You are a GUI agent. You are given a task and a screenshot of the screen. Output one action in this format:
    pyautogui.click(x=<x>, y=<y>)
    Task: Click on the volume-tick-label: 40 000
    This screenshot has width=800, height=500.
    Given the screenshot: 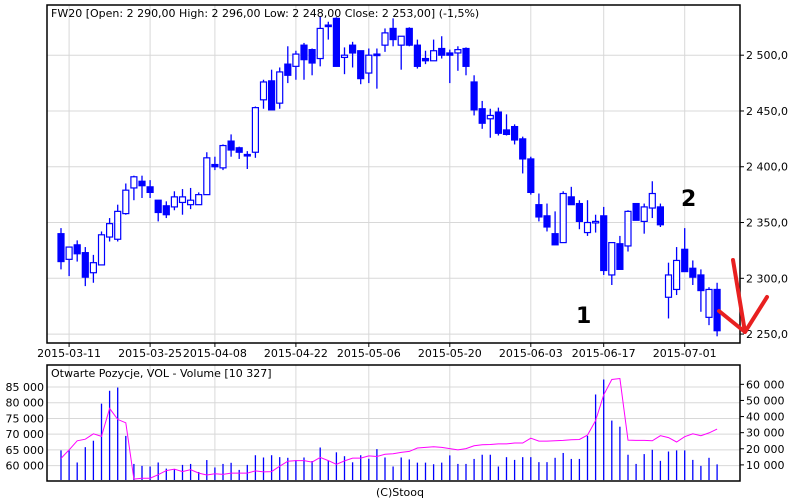 What is the action you would take?
    pyautogui.click(x=765, y=417)
    